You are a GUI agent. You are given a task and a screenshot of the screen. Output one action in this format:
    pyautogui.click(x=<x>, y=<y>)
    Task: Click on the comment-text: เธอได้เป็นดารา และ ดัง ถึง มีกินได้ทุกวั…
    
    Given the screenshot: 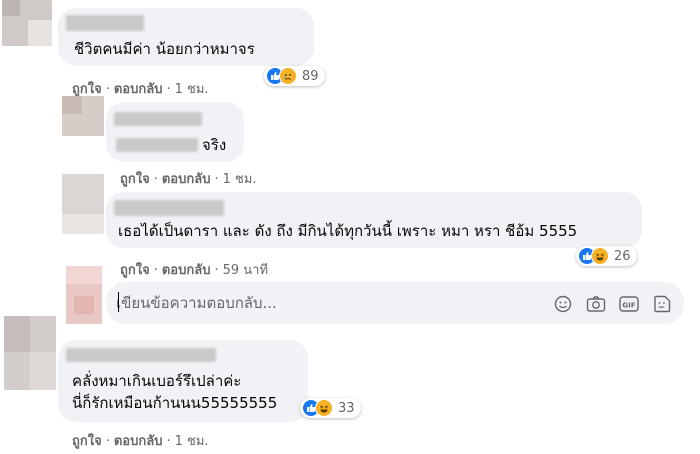 What is the action you would take?
    pyautogui.click(x=348, y=231)
    